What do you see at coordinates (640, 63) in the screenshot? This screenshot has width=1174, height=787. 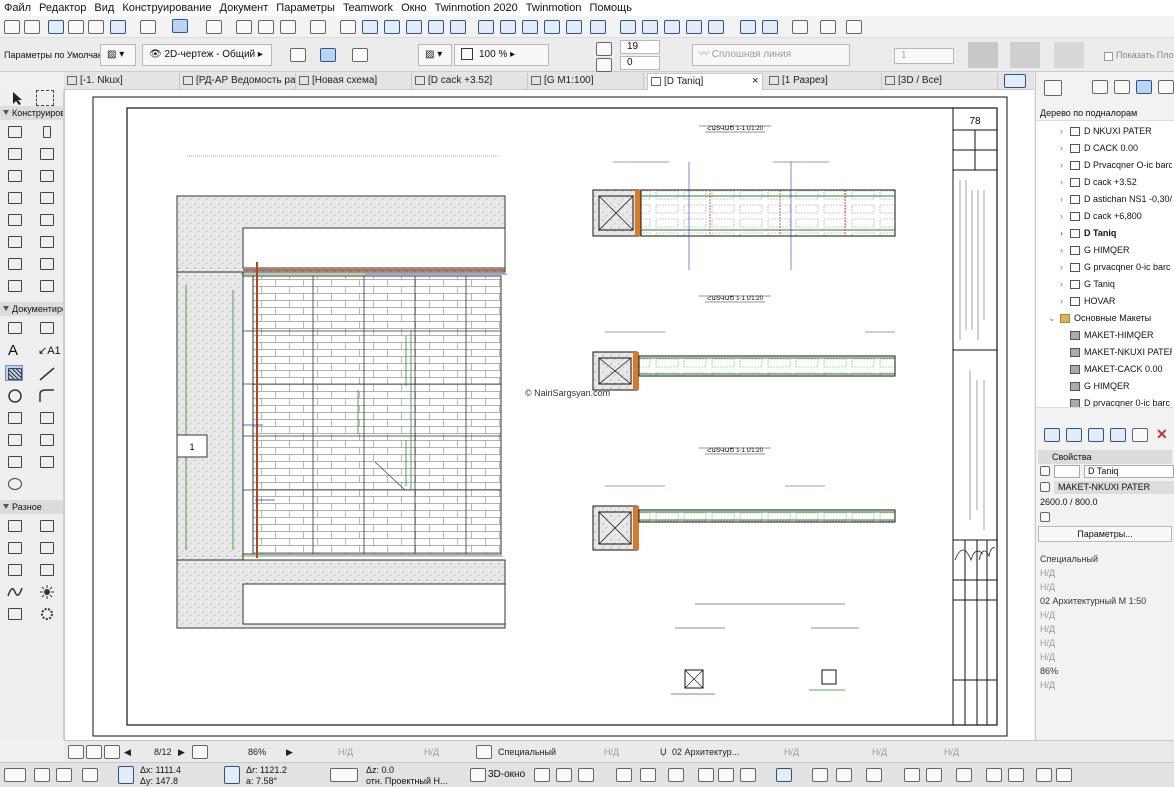 I see `value-field-2: 0` at bounding box center [640, 63].